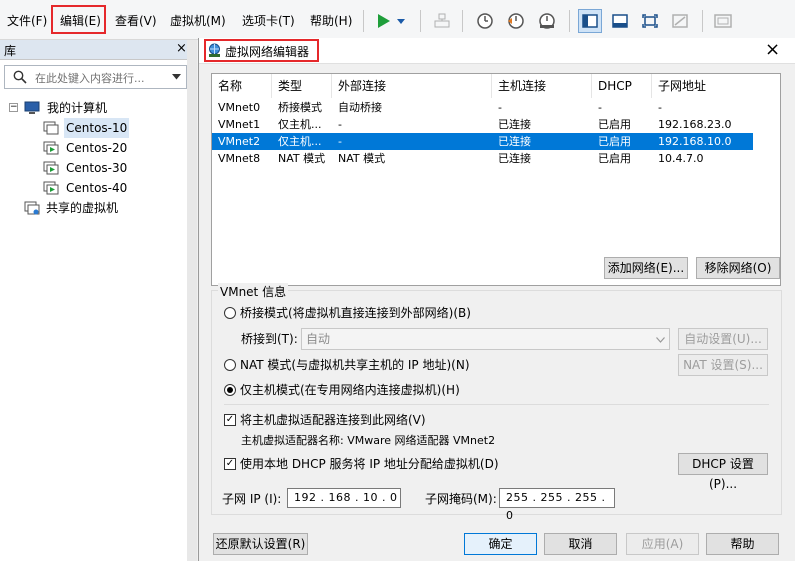  Describe the element at coordinates (261, 50) in the screenshot. I see `title-highlight` at that location.